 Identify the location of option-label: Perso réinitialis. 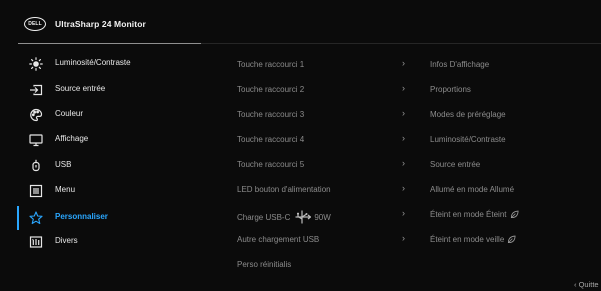
(264, 264).